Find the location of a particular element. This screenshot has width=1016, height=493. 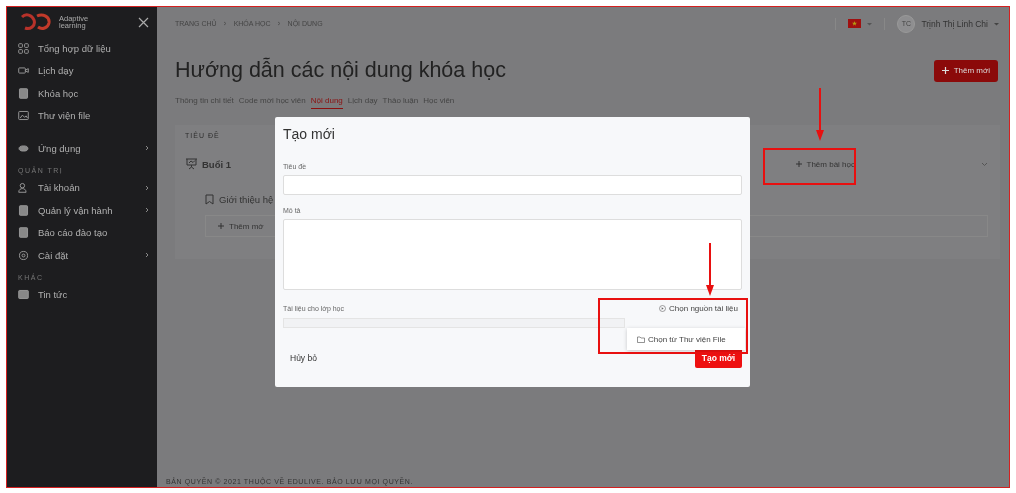

sidebar-item: Tài khoản is located at coordinates (82, 187).